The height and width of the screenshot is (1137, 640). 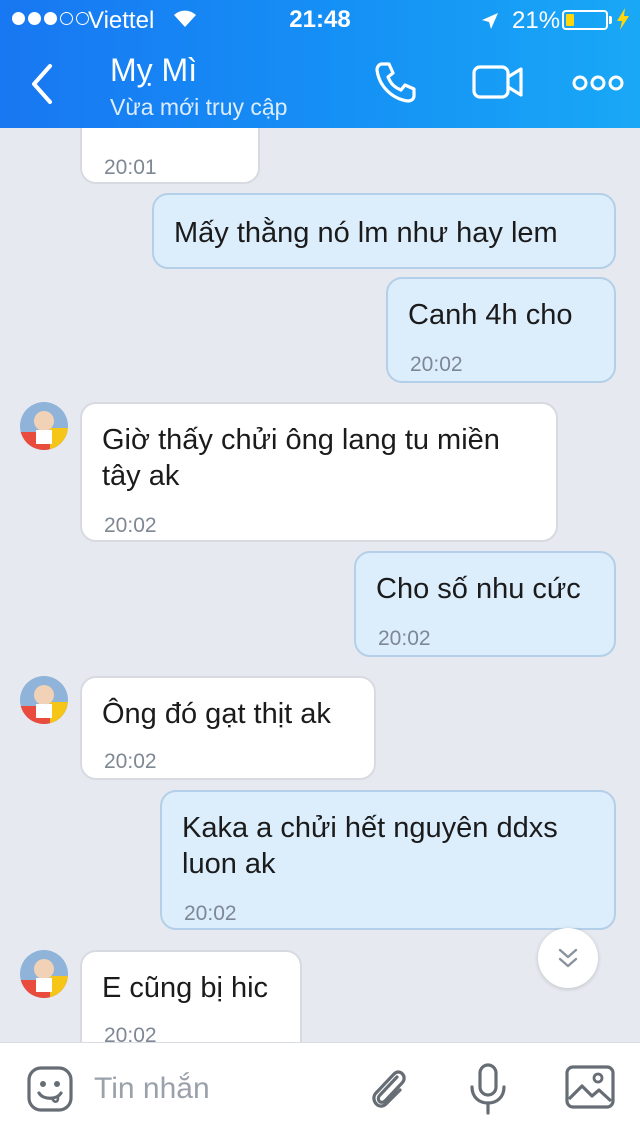 What do you see at coordinates (370, 846) in the screenshot?
I see `message-text: Kaka a chửi hết nguyên ddxs luon ak` at bounding box center [370, 846].